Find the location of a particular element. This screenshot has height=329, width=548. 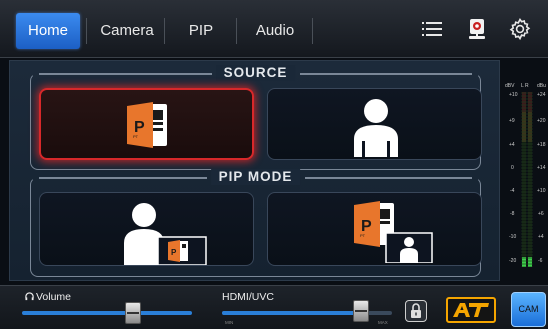

meter-right-tick: +20 is located at coordinates (541, 121).